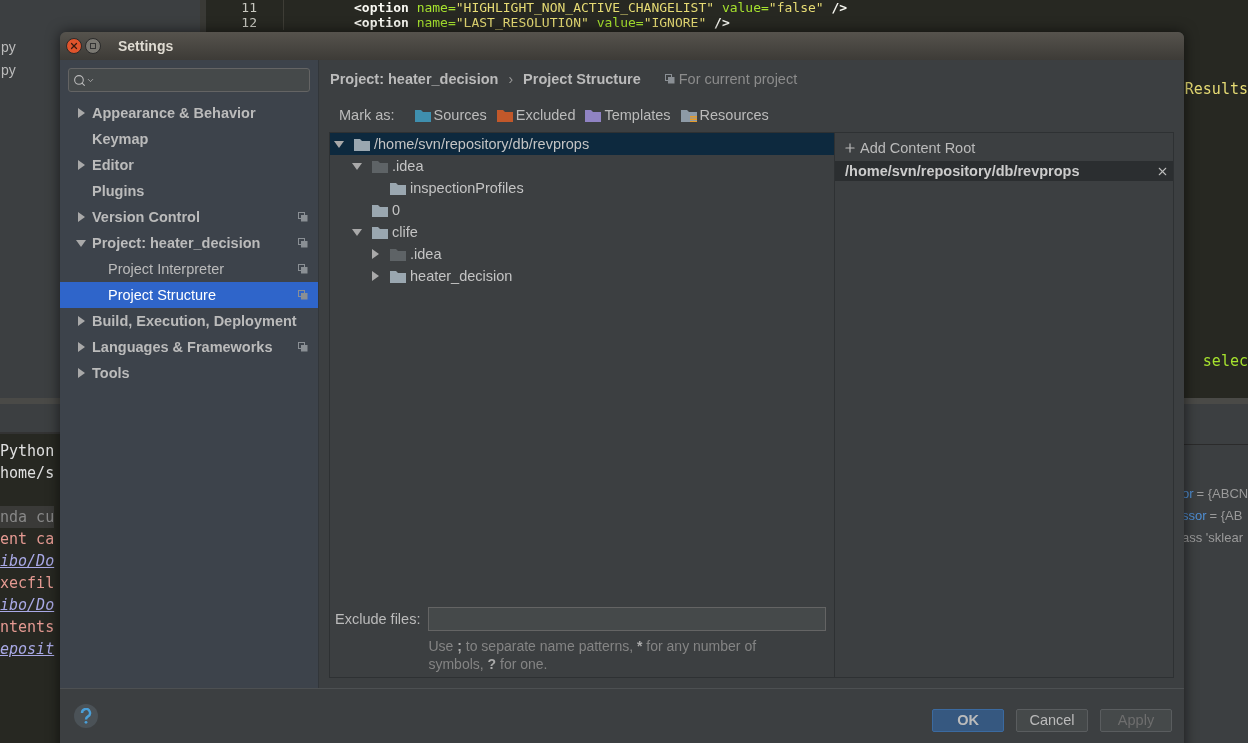 This screenshot has height=743, width=1248. I want to click on line-number: 11, so click(245, 7).